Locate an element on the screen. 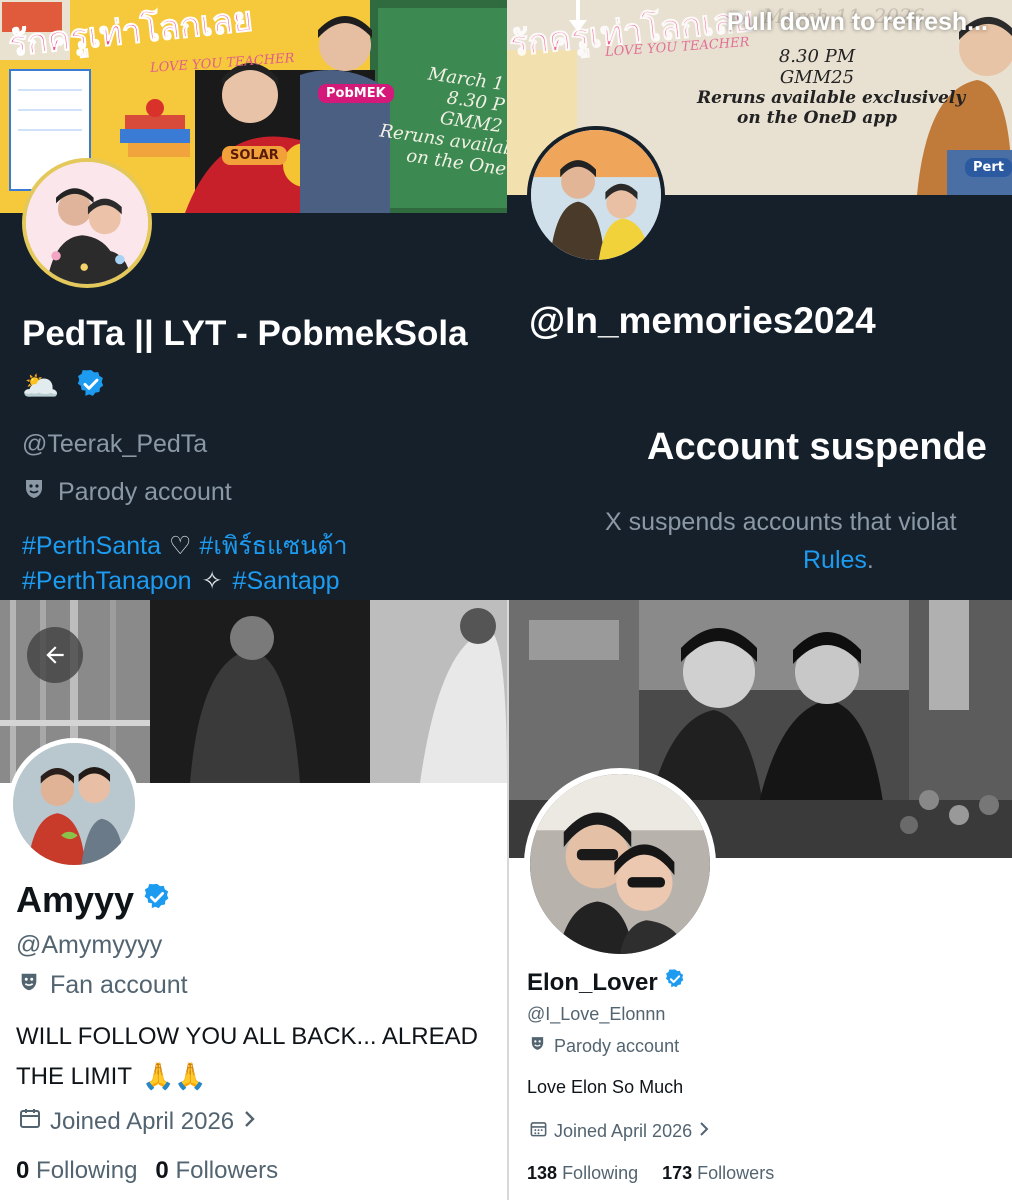 The height and width of the screenshot is (1200, 1012). following-count: 0 is located at coordinates (23, 1170).